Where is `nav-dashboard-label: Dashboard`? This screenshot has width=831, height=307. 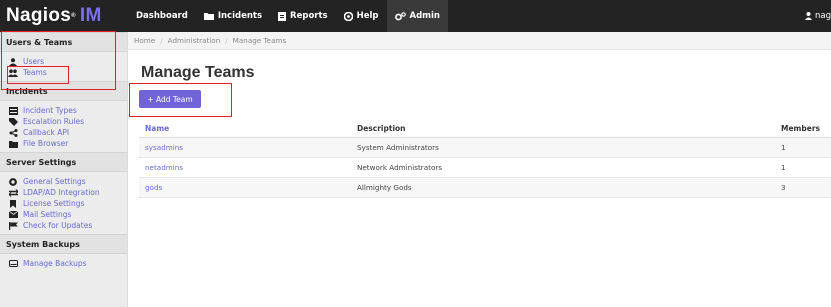
nav-dashboard-label: Dashboard is located at coordinates (162, 16).